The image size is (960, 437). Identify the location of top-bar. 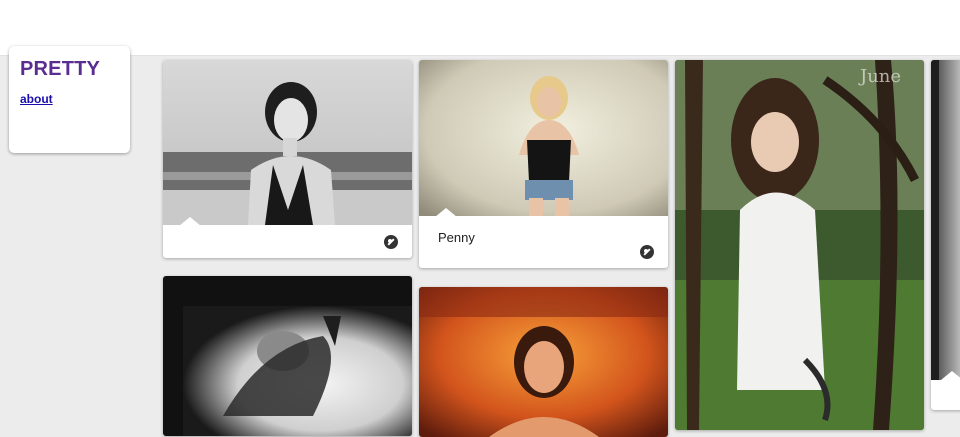
(480, 28).